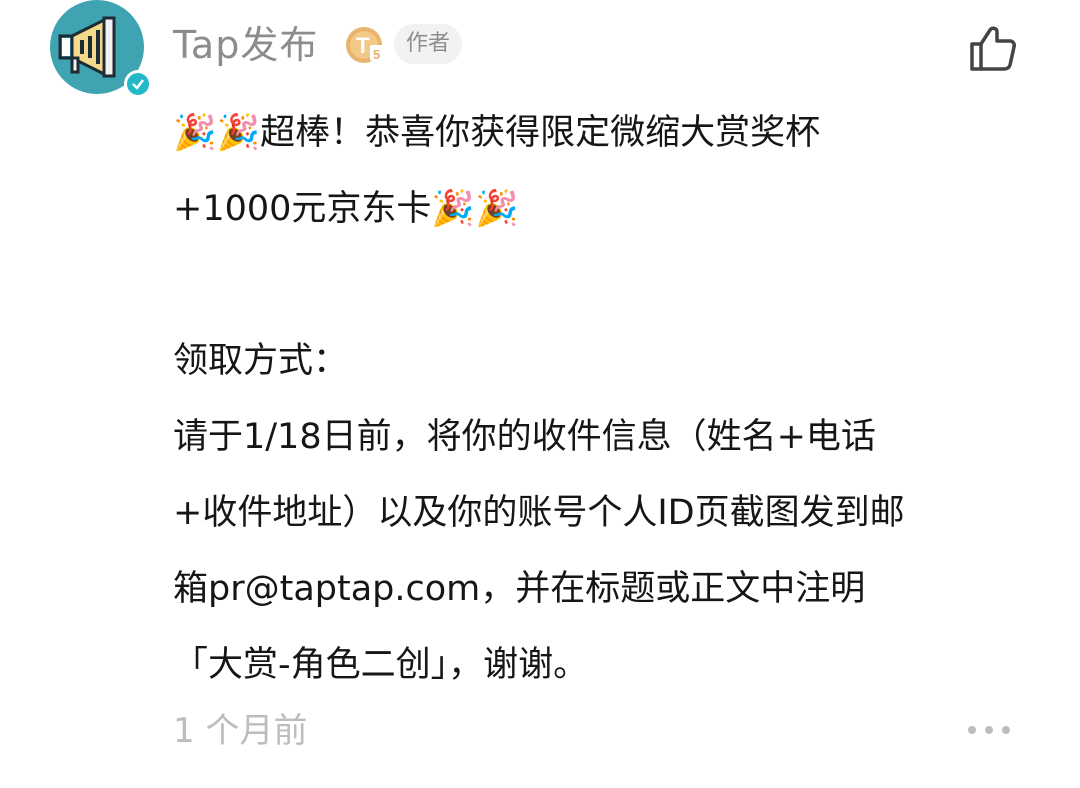 Image resolution: width=1080 pixels, height=788 pixels. Describe the element at coordinates (993, 48) in the screenshot. I see `thumbs-up-icon` at that location.